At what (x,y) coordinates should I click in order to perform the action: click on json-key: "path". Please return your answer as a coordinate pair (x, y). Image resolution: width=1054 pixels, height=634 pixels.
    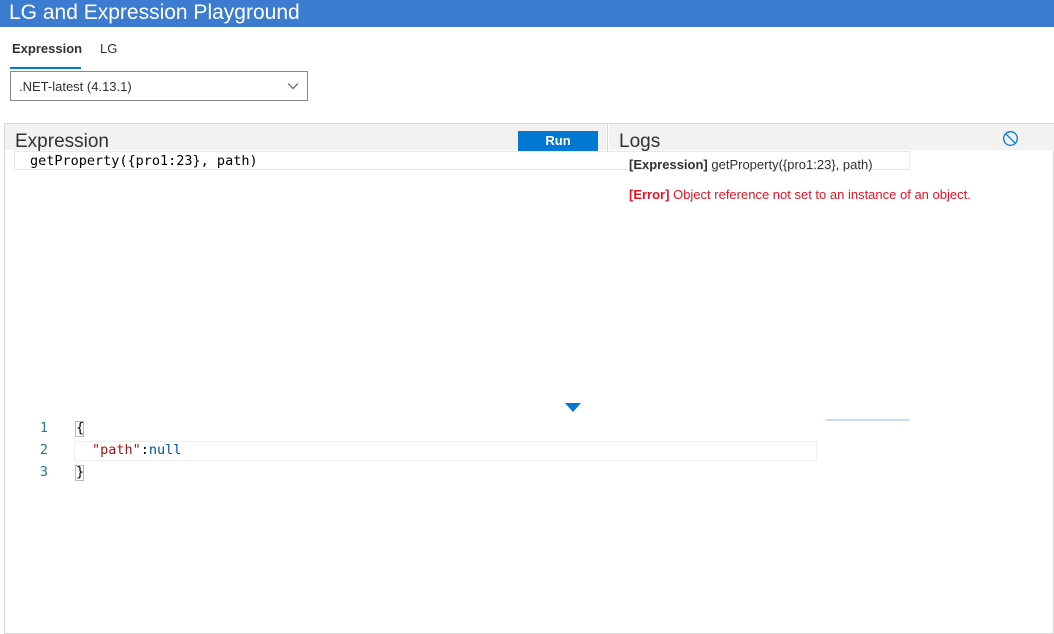
    Looking at the image, I should click on (116, 450).